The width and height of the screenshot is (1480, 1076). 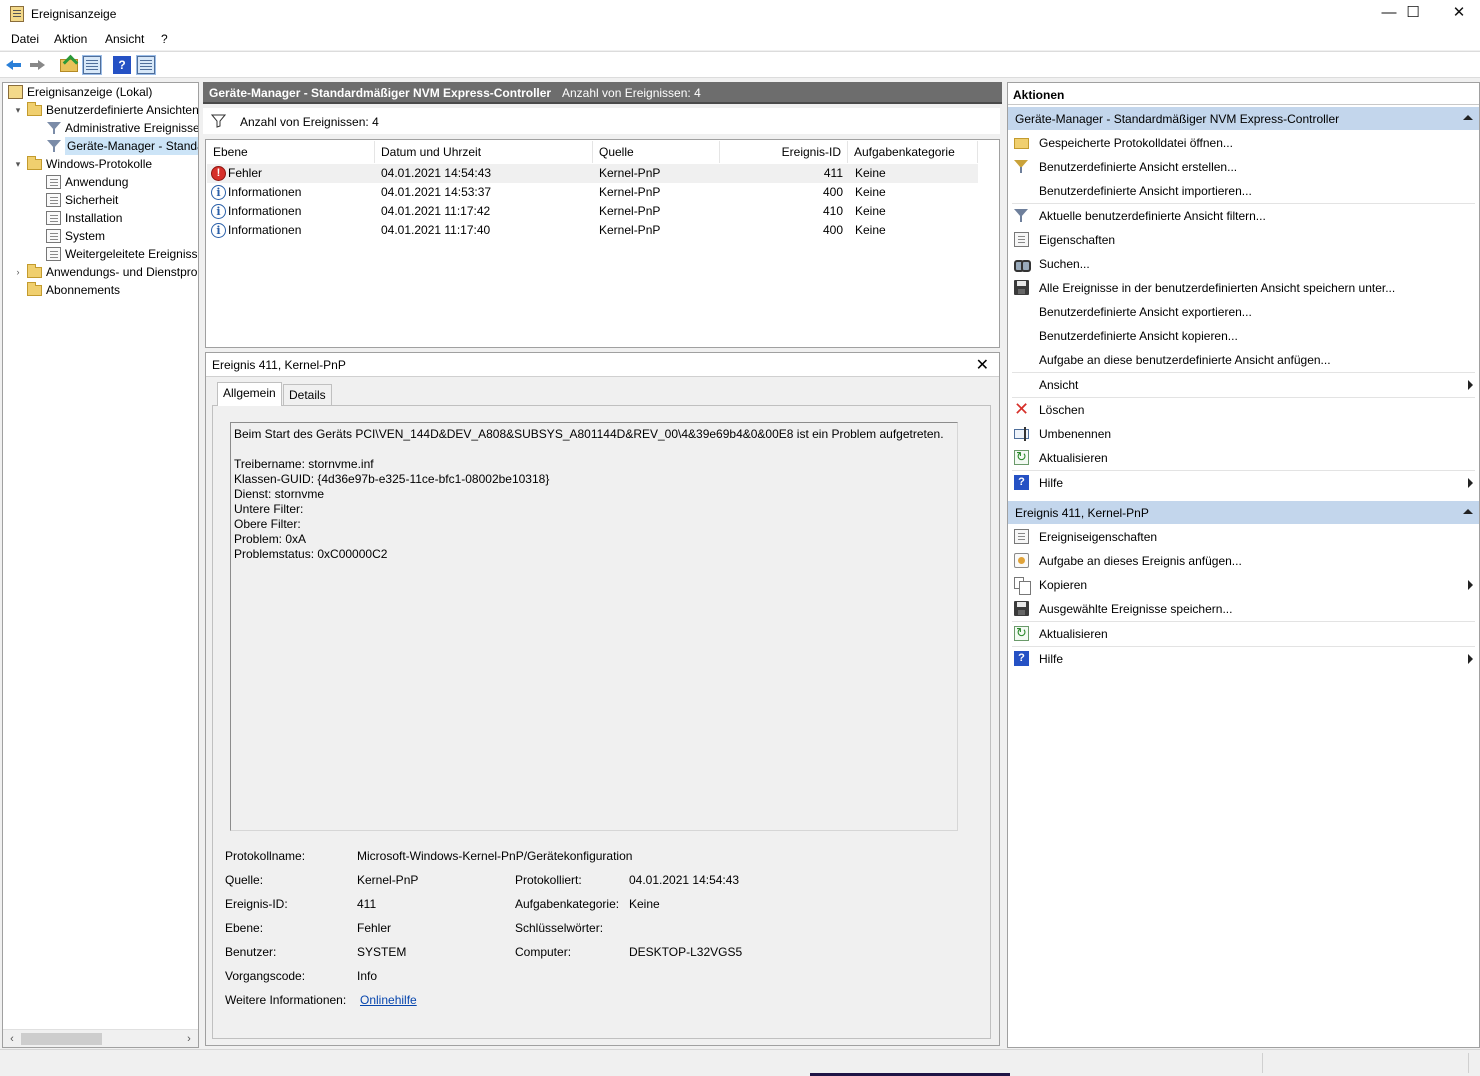 I want to click on computer-label: Computer:, so click(x=543, y=952).